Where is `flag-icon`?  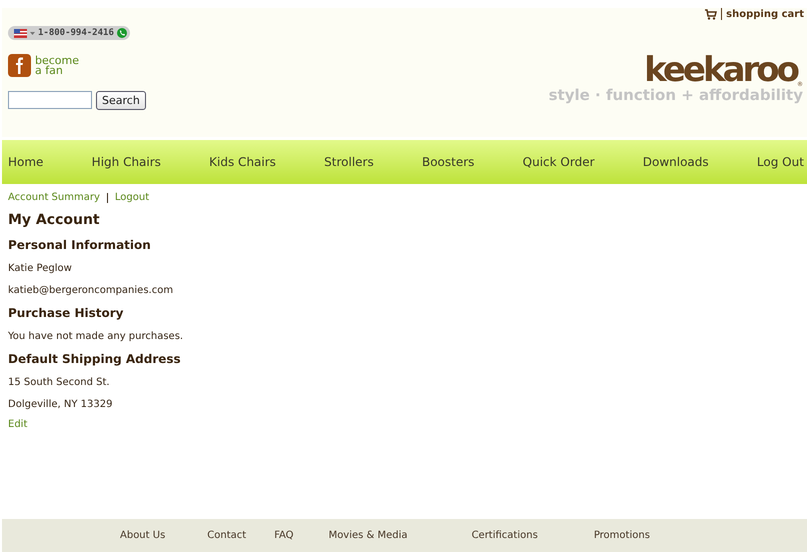
flag-icon is located at coordinates (20, 33).